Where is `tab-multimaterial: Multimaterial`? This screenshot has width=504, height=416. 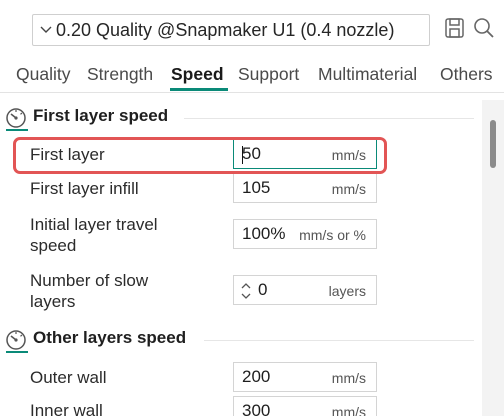
tab-multimaterial: Multimaterial is located at coordinates (367, 74).